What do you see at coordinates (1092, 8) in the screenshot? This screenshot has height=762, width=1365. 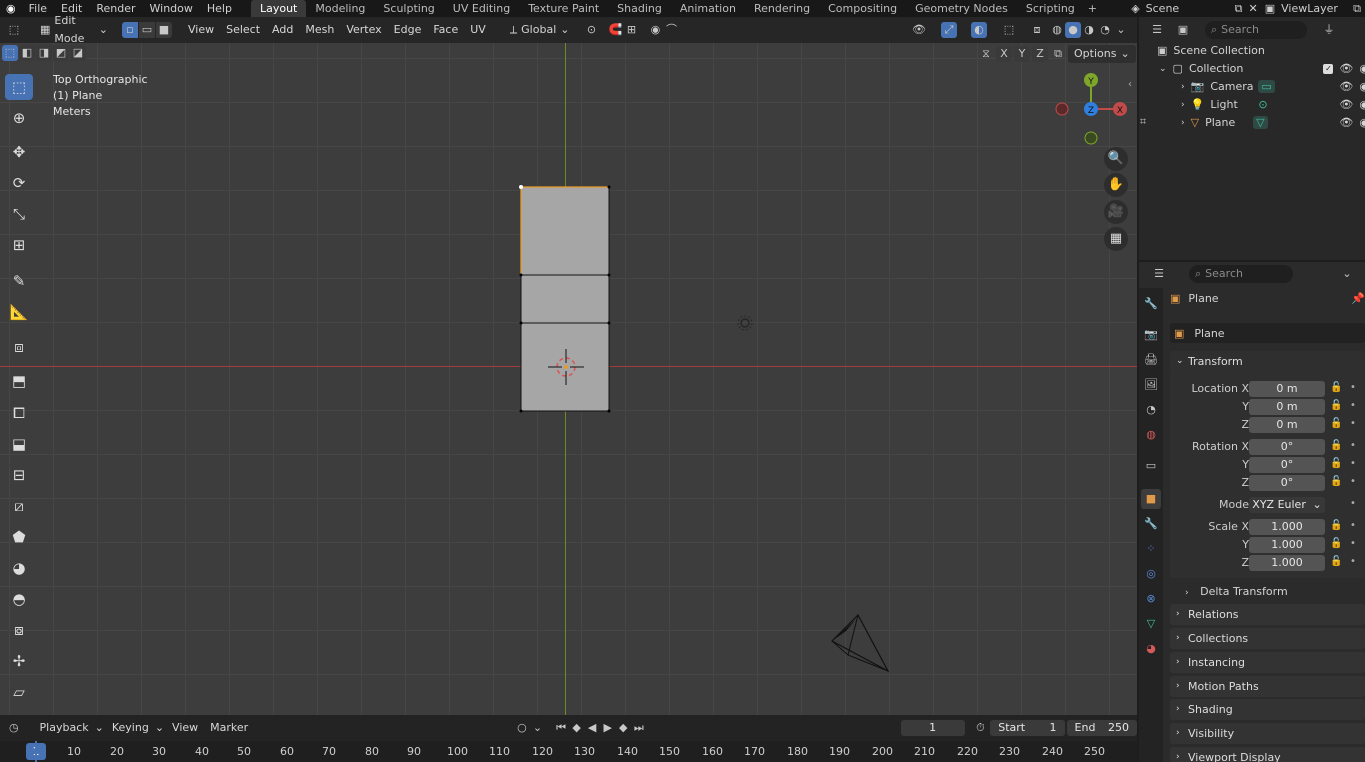 I see `add-workspace-button: +` at bounding box center [1092, 8].